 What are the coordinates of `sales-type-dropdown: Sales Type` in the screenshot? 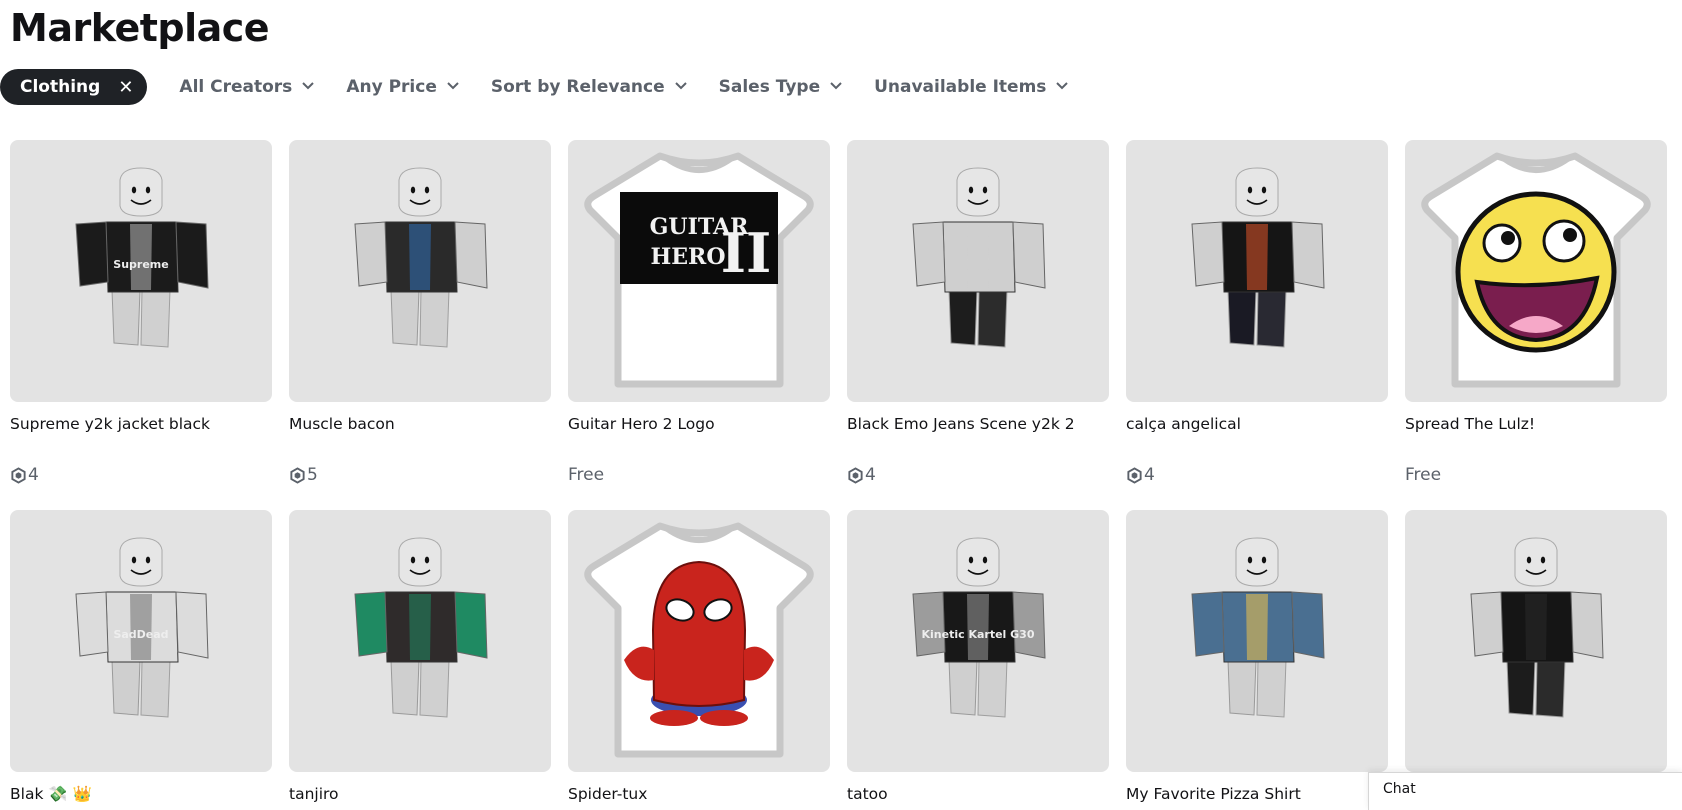 It's located at (780, 87).